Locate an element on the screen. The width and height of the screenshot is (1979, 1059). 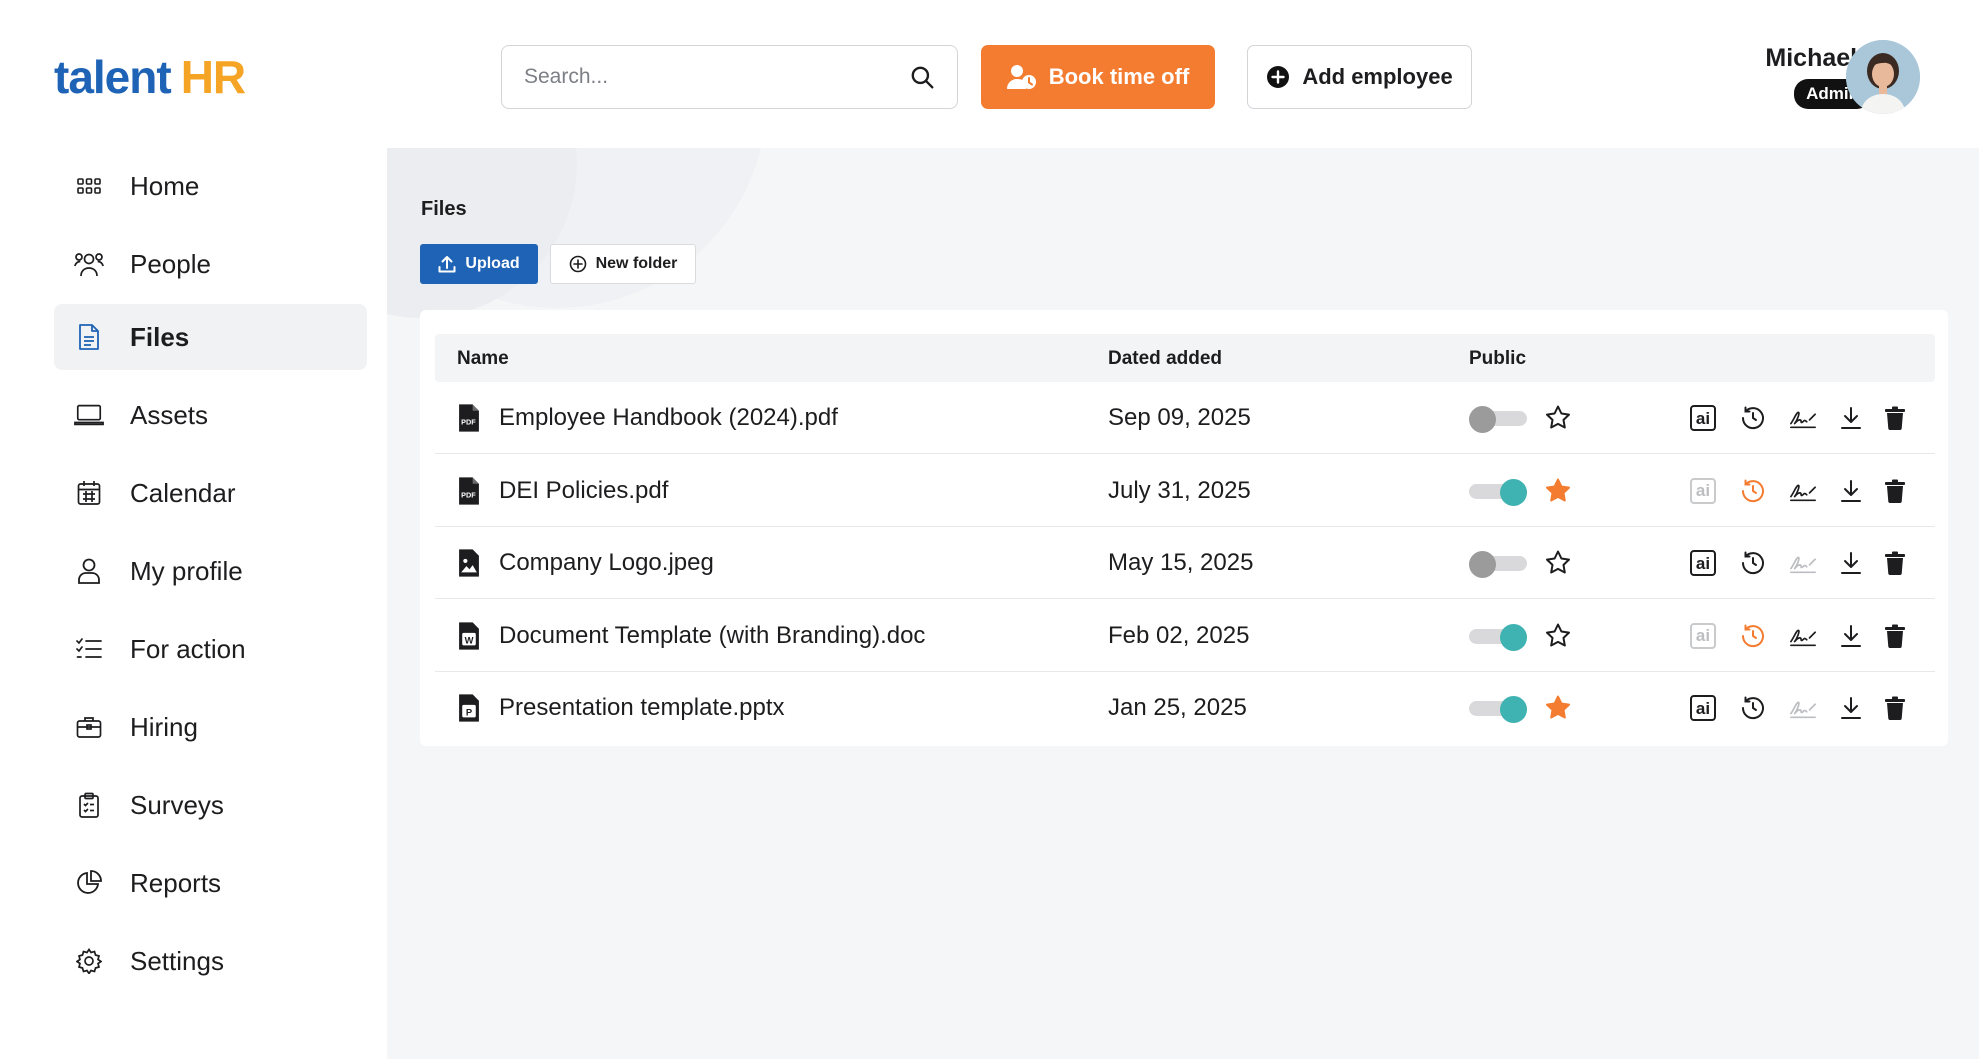
people-icon is located at coordinates (89, 264).